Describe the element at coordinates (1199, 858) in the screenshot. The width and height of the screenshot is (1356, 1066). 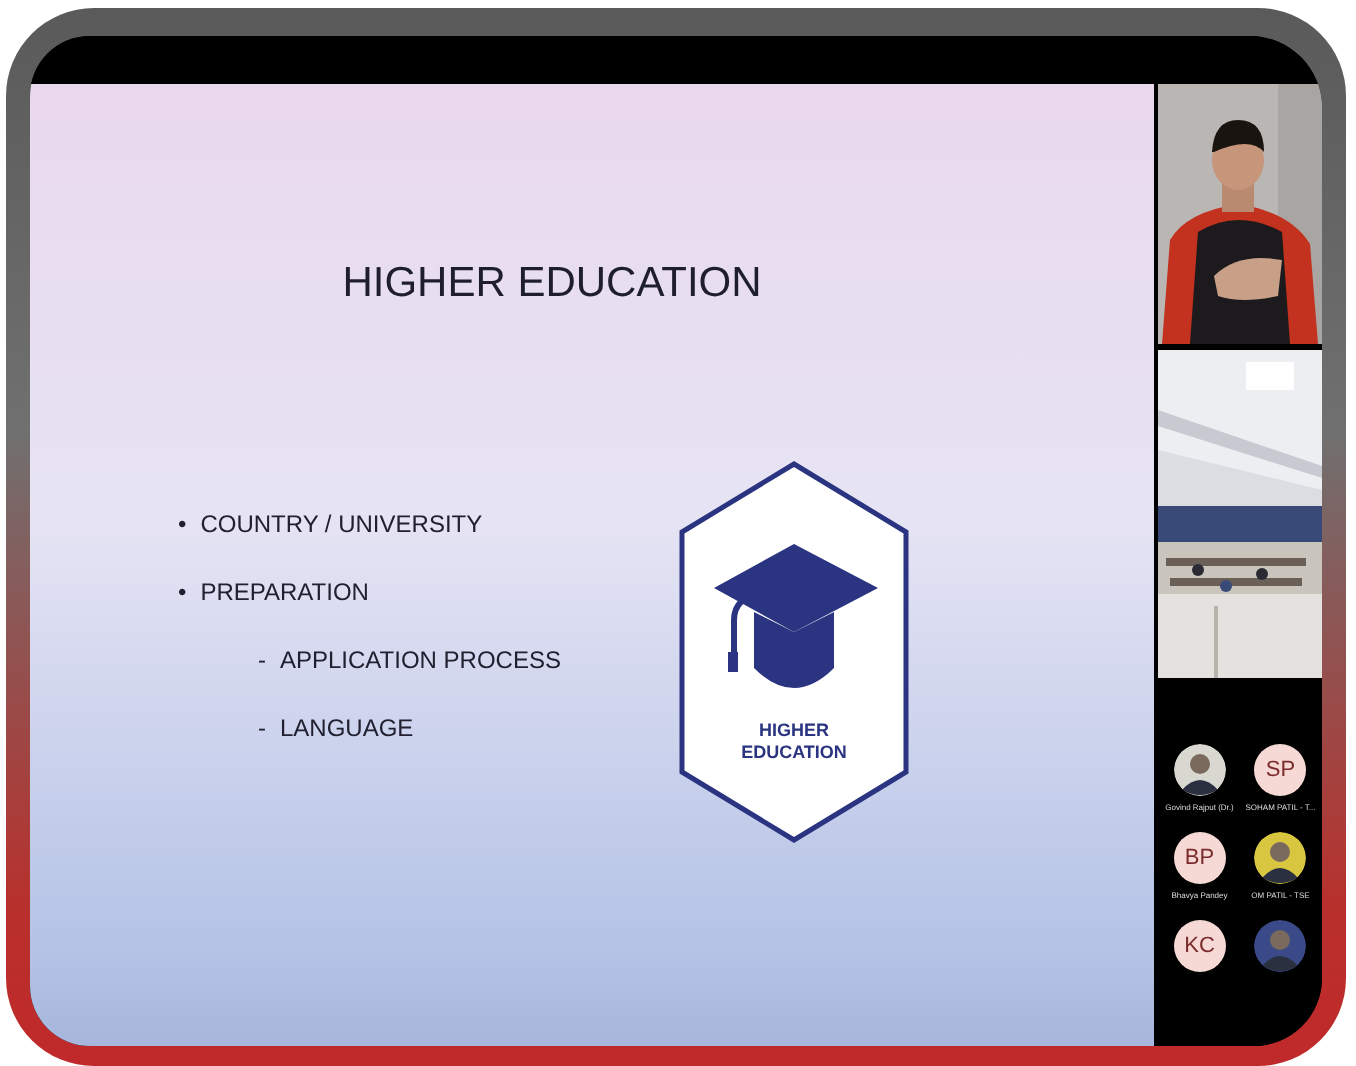
I see `avatar: BP` at that location.